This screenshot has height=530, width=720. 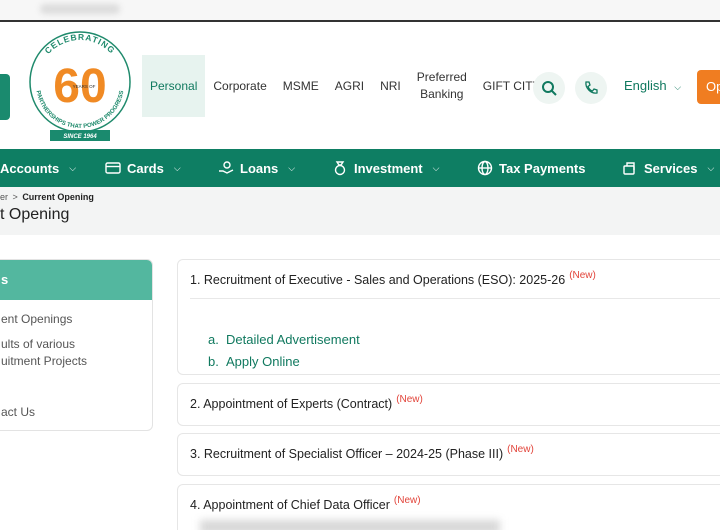 What do you see at coordinates (340, 168) in the screenshot?
I see `investment-icon` at bounding box center [340, 168].